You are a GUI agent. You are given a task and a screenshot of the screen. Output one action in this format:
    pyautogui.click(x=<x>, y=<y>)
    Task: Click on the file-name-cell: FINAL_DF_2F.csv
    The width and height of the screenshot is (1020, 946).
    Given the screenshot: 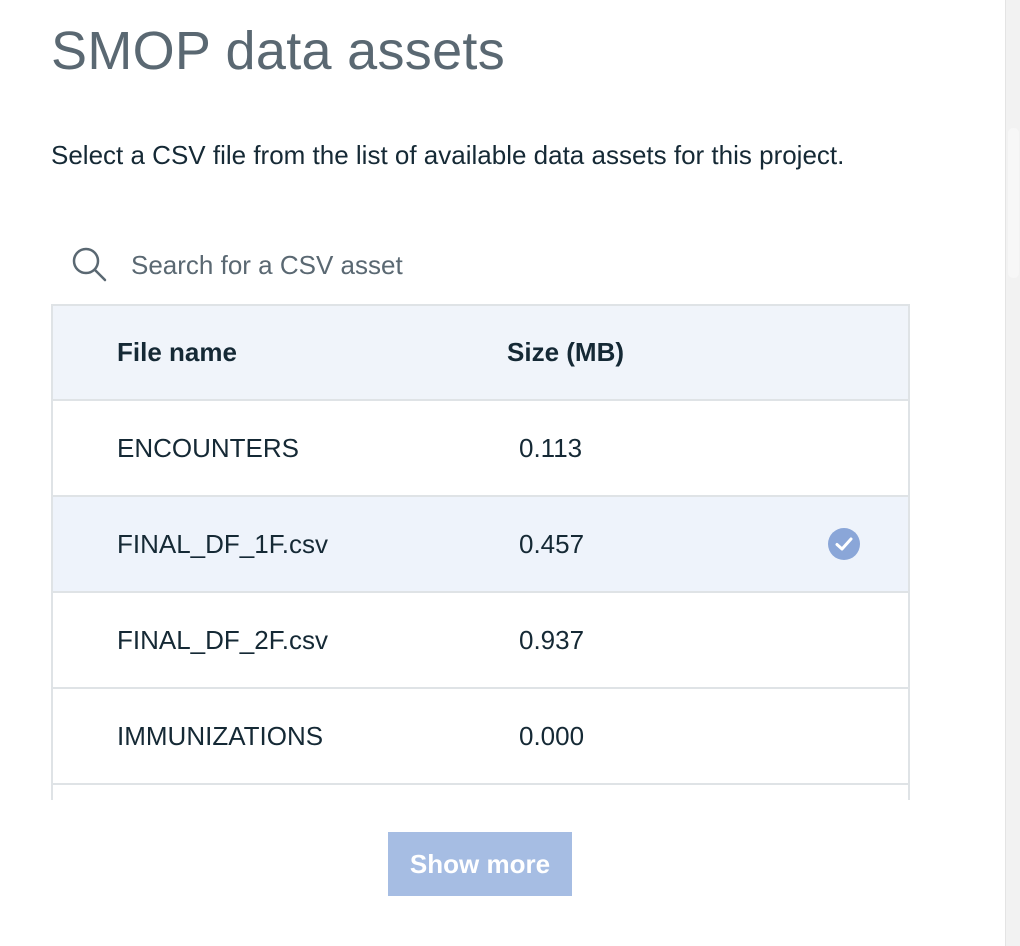 What is the action you would take?
    pyautogui.click(x=280, y=640)
    